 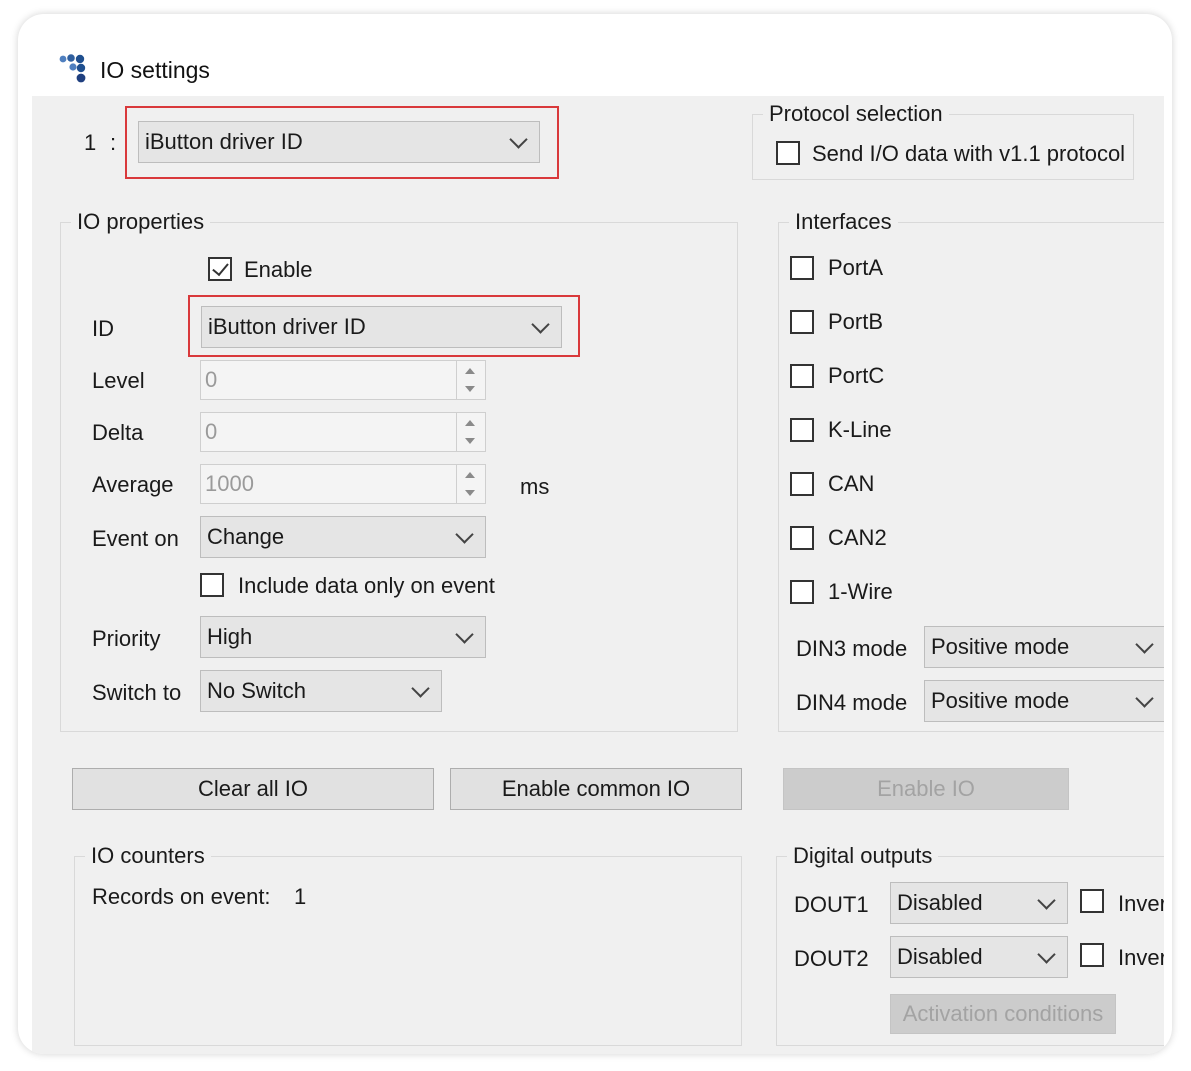 What do you see at coordinates (253, 789) in the screenshot?
I see `clear-all-io-button: Clear all IO` at bounding box center [253, 789].